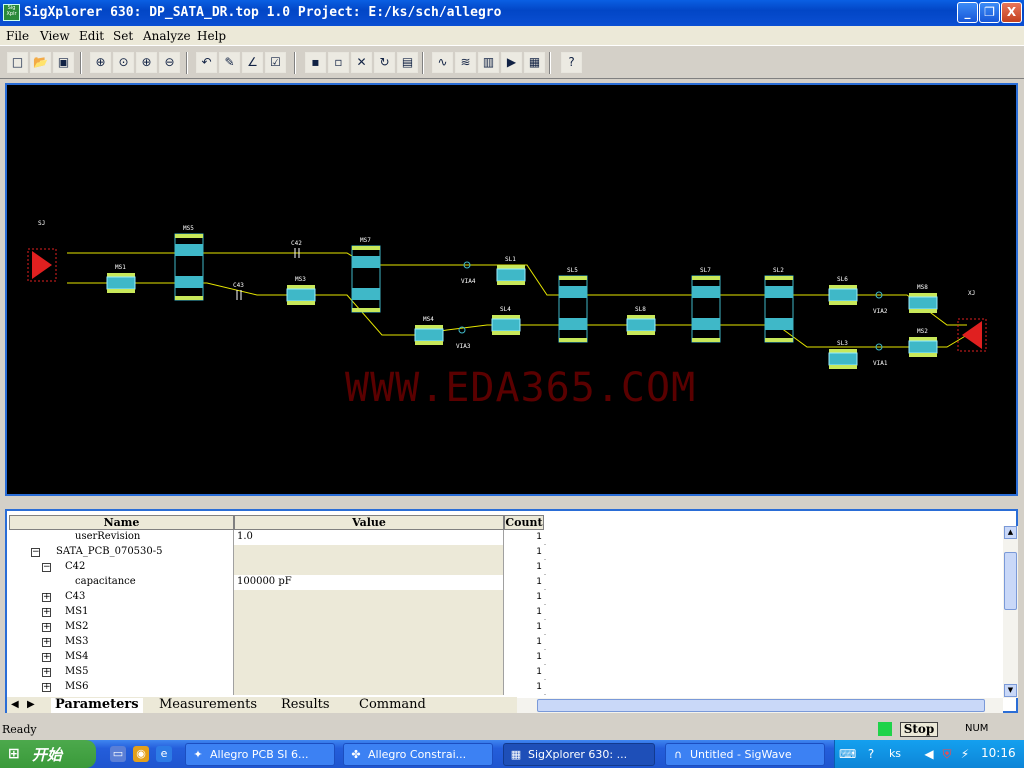  Describe the element at coordinates (97, 705) in the screenshot. I see `tab-parameters: Parameters` at that location.